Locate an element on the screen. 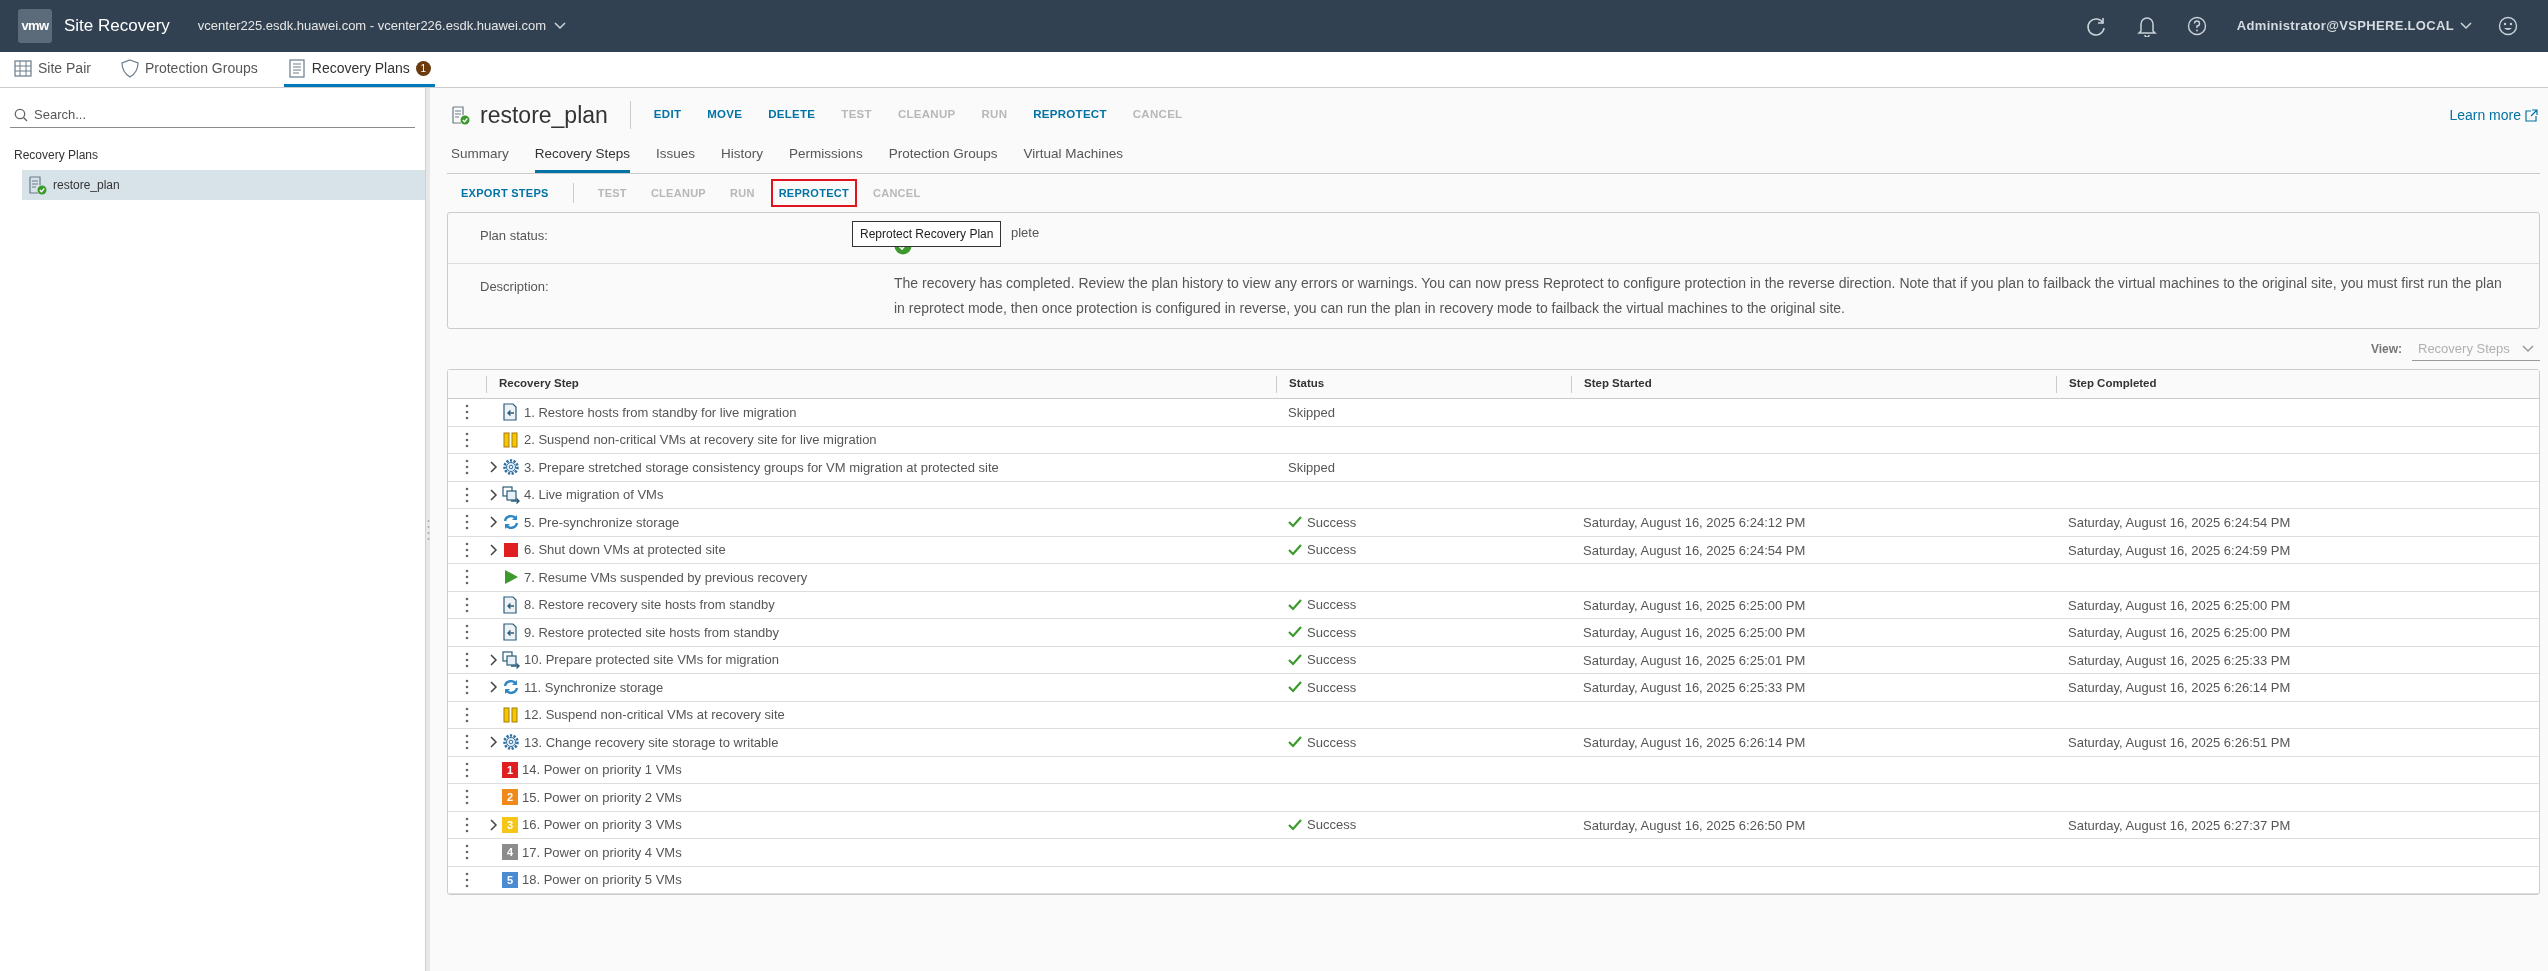 The width and height of the screenshot is (2548, 971). column-header: Step Started is located at coordinates (1813, 384).